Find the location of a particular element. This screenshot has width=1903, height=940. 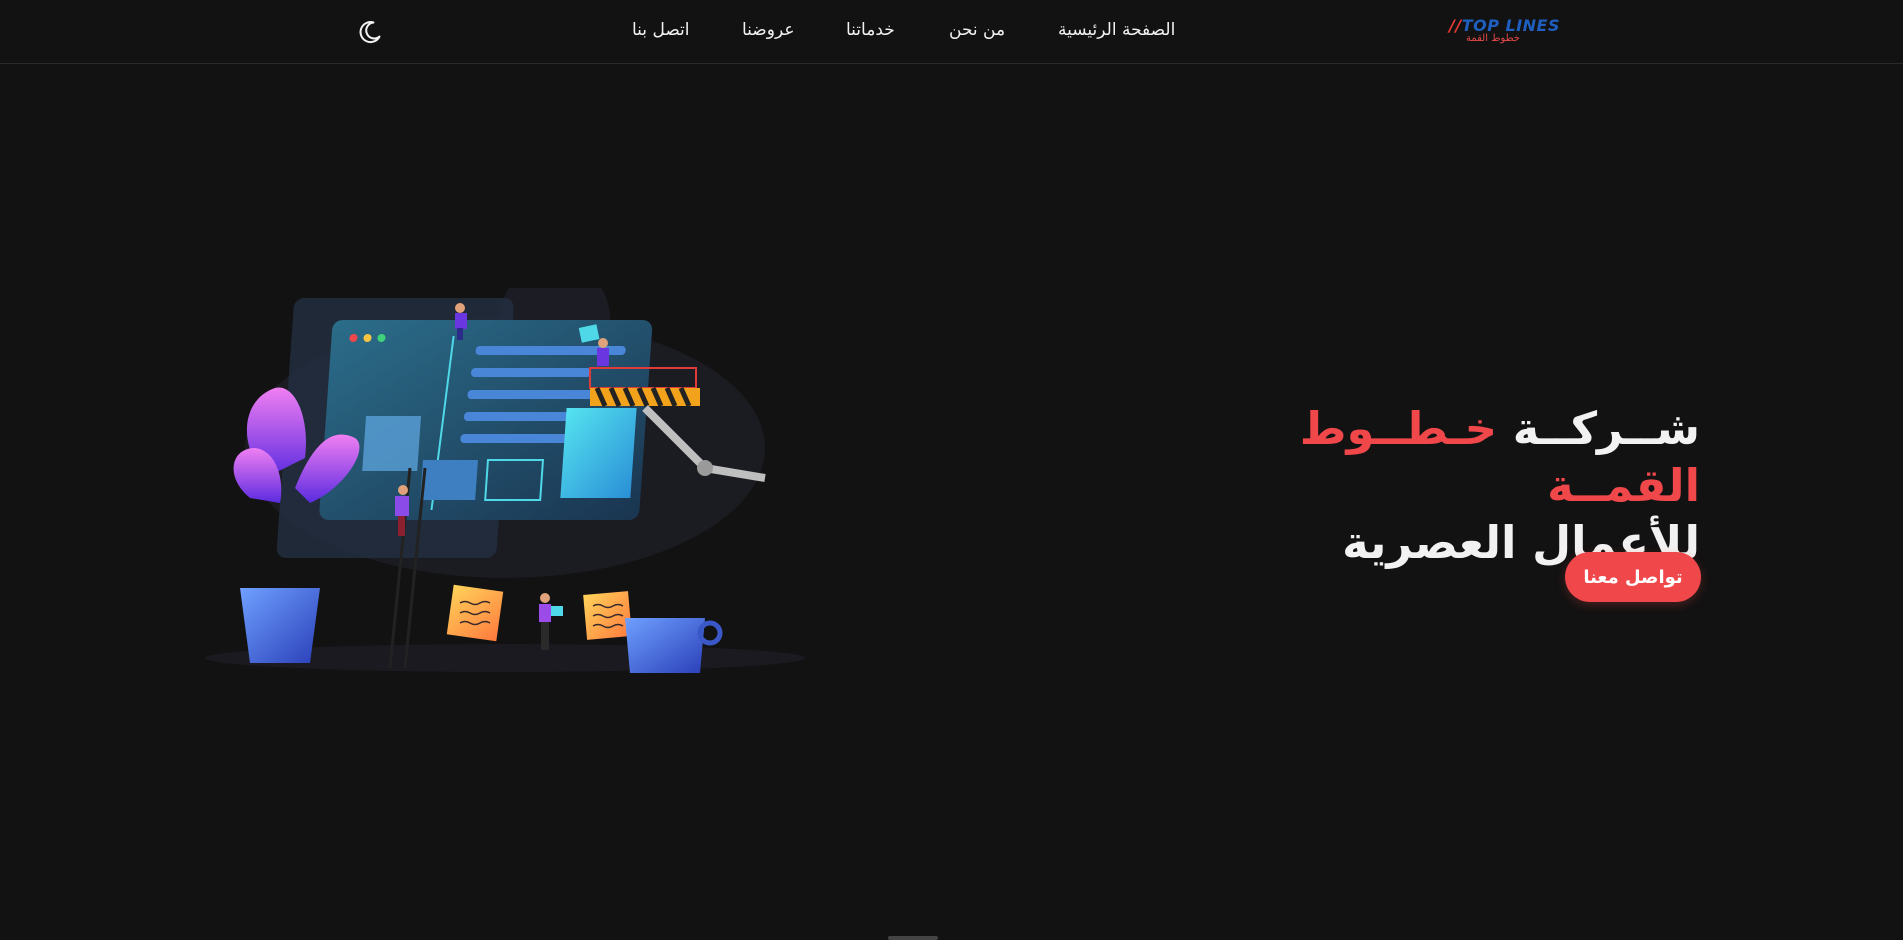

nav-services: خدماتنا is located at coordinates (870, 30).